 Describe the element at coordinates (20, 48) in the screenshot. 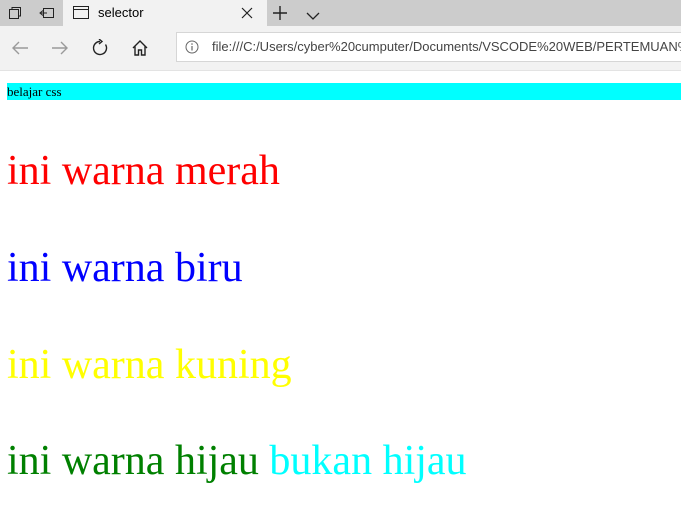

I see `back-arrow-icon` at that location.